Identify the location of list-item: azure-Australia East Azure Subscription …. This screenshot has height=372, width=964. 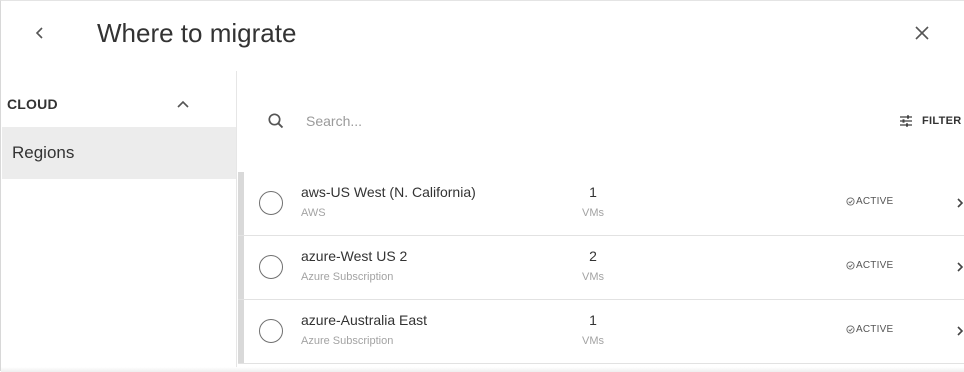
(601, 332).